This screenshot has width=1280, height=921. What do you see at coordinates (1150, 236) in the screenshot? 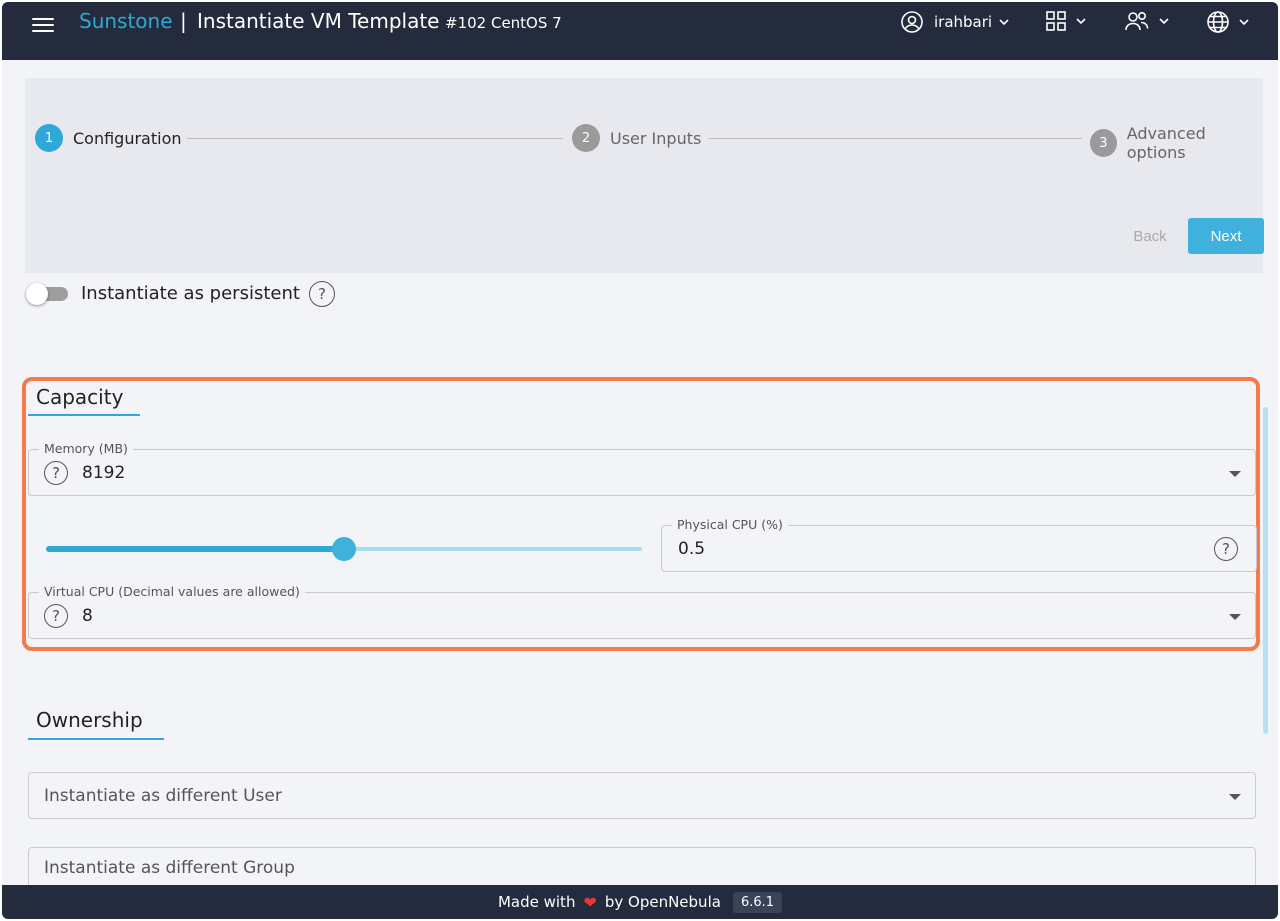
I see `back-button: Back` at bounding box center [1150, 236].